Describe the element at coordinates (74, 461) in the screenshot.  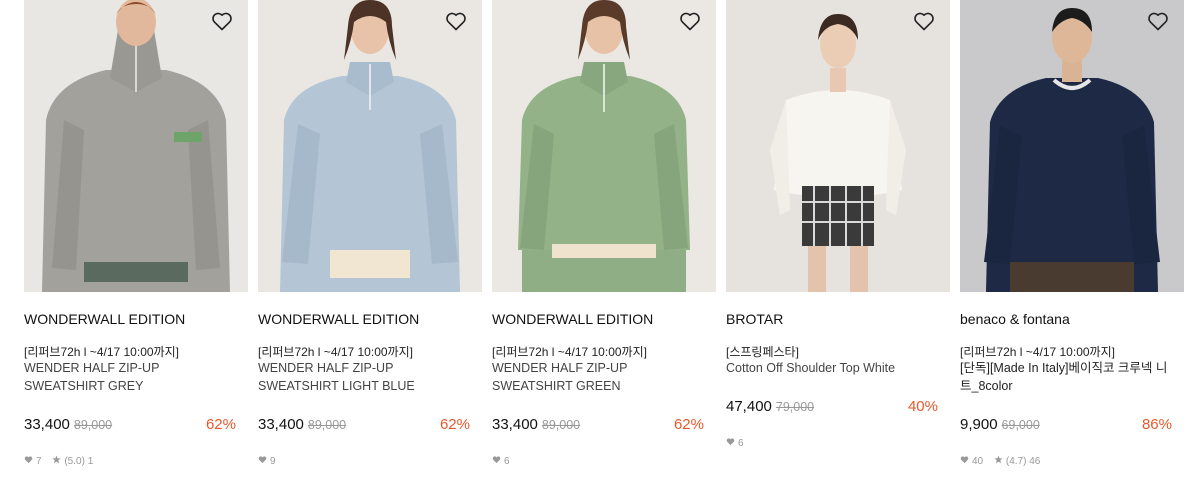
I see `rating-score: (5.0)` at that location.